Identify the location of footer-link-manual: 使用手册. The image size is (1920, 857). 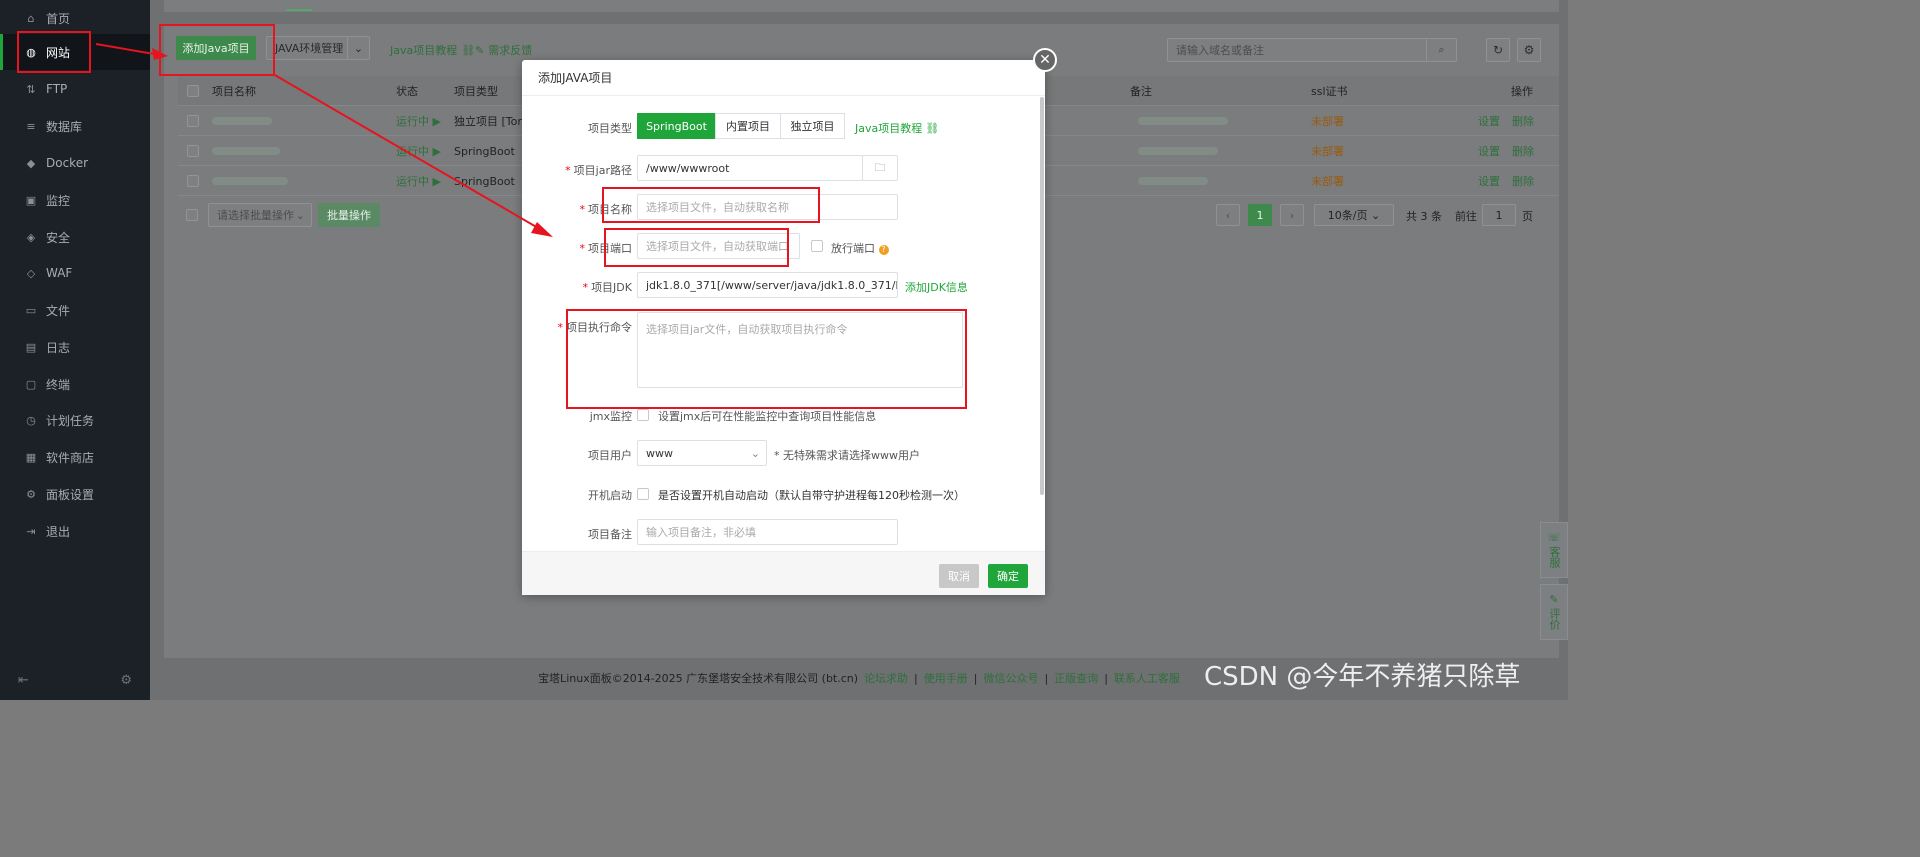
(946, 678).